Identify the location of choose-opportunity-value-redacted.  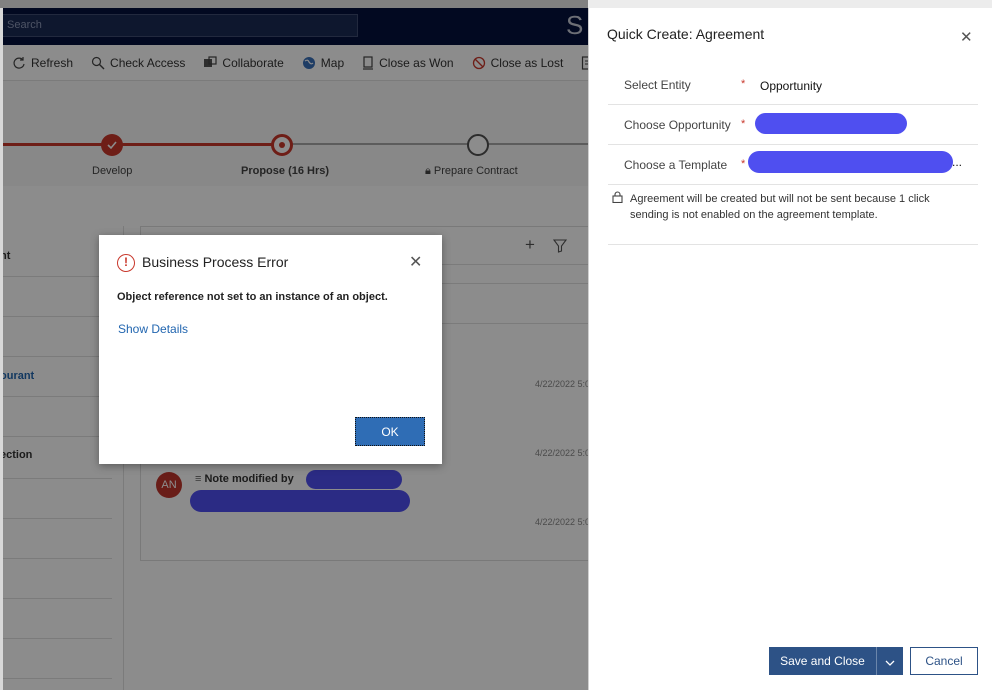
(831, 123).